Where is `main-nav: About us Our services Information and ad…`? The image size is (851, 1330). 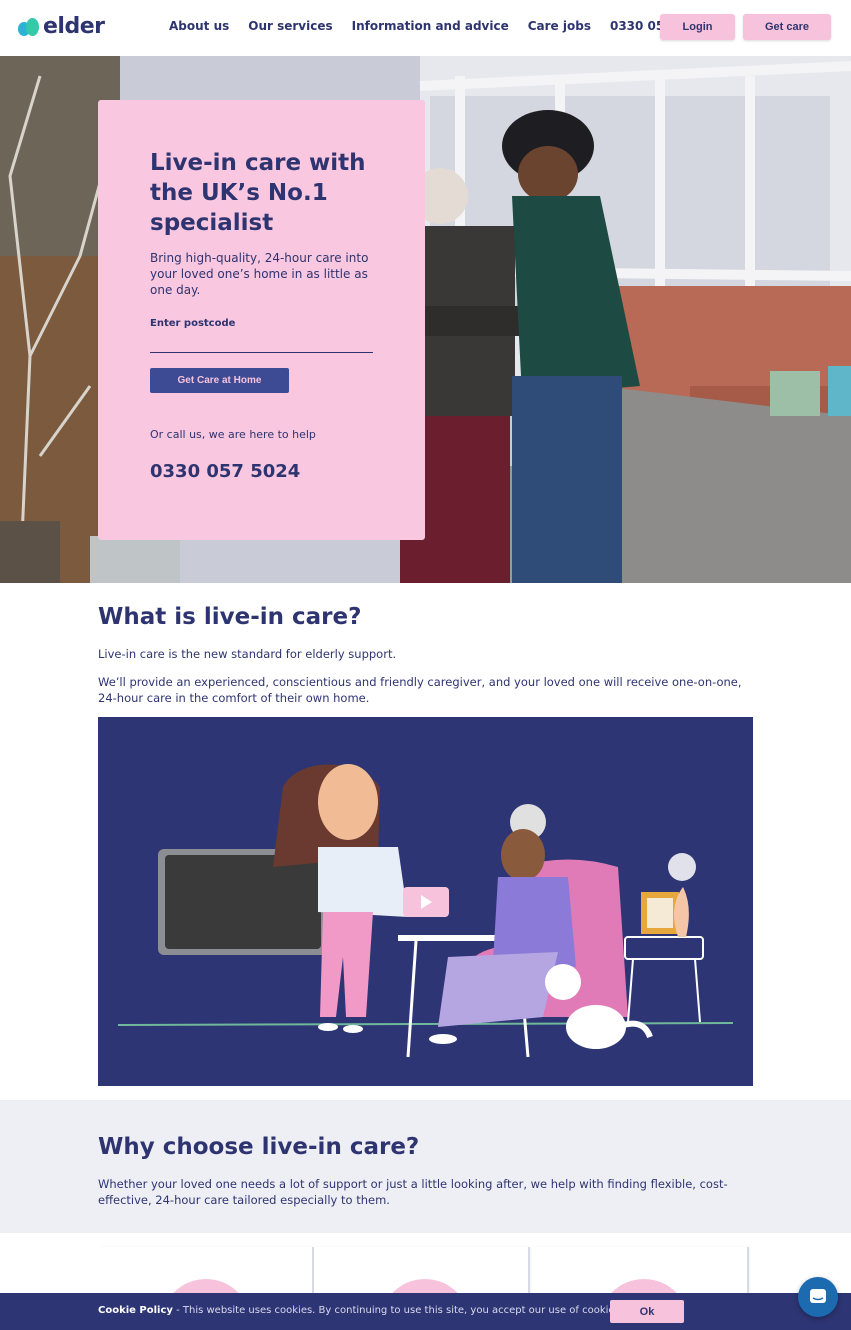
main-nav: About us Our services Information and ad… is located at coordinates (449, 26).